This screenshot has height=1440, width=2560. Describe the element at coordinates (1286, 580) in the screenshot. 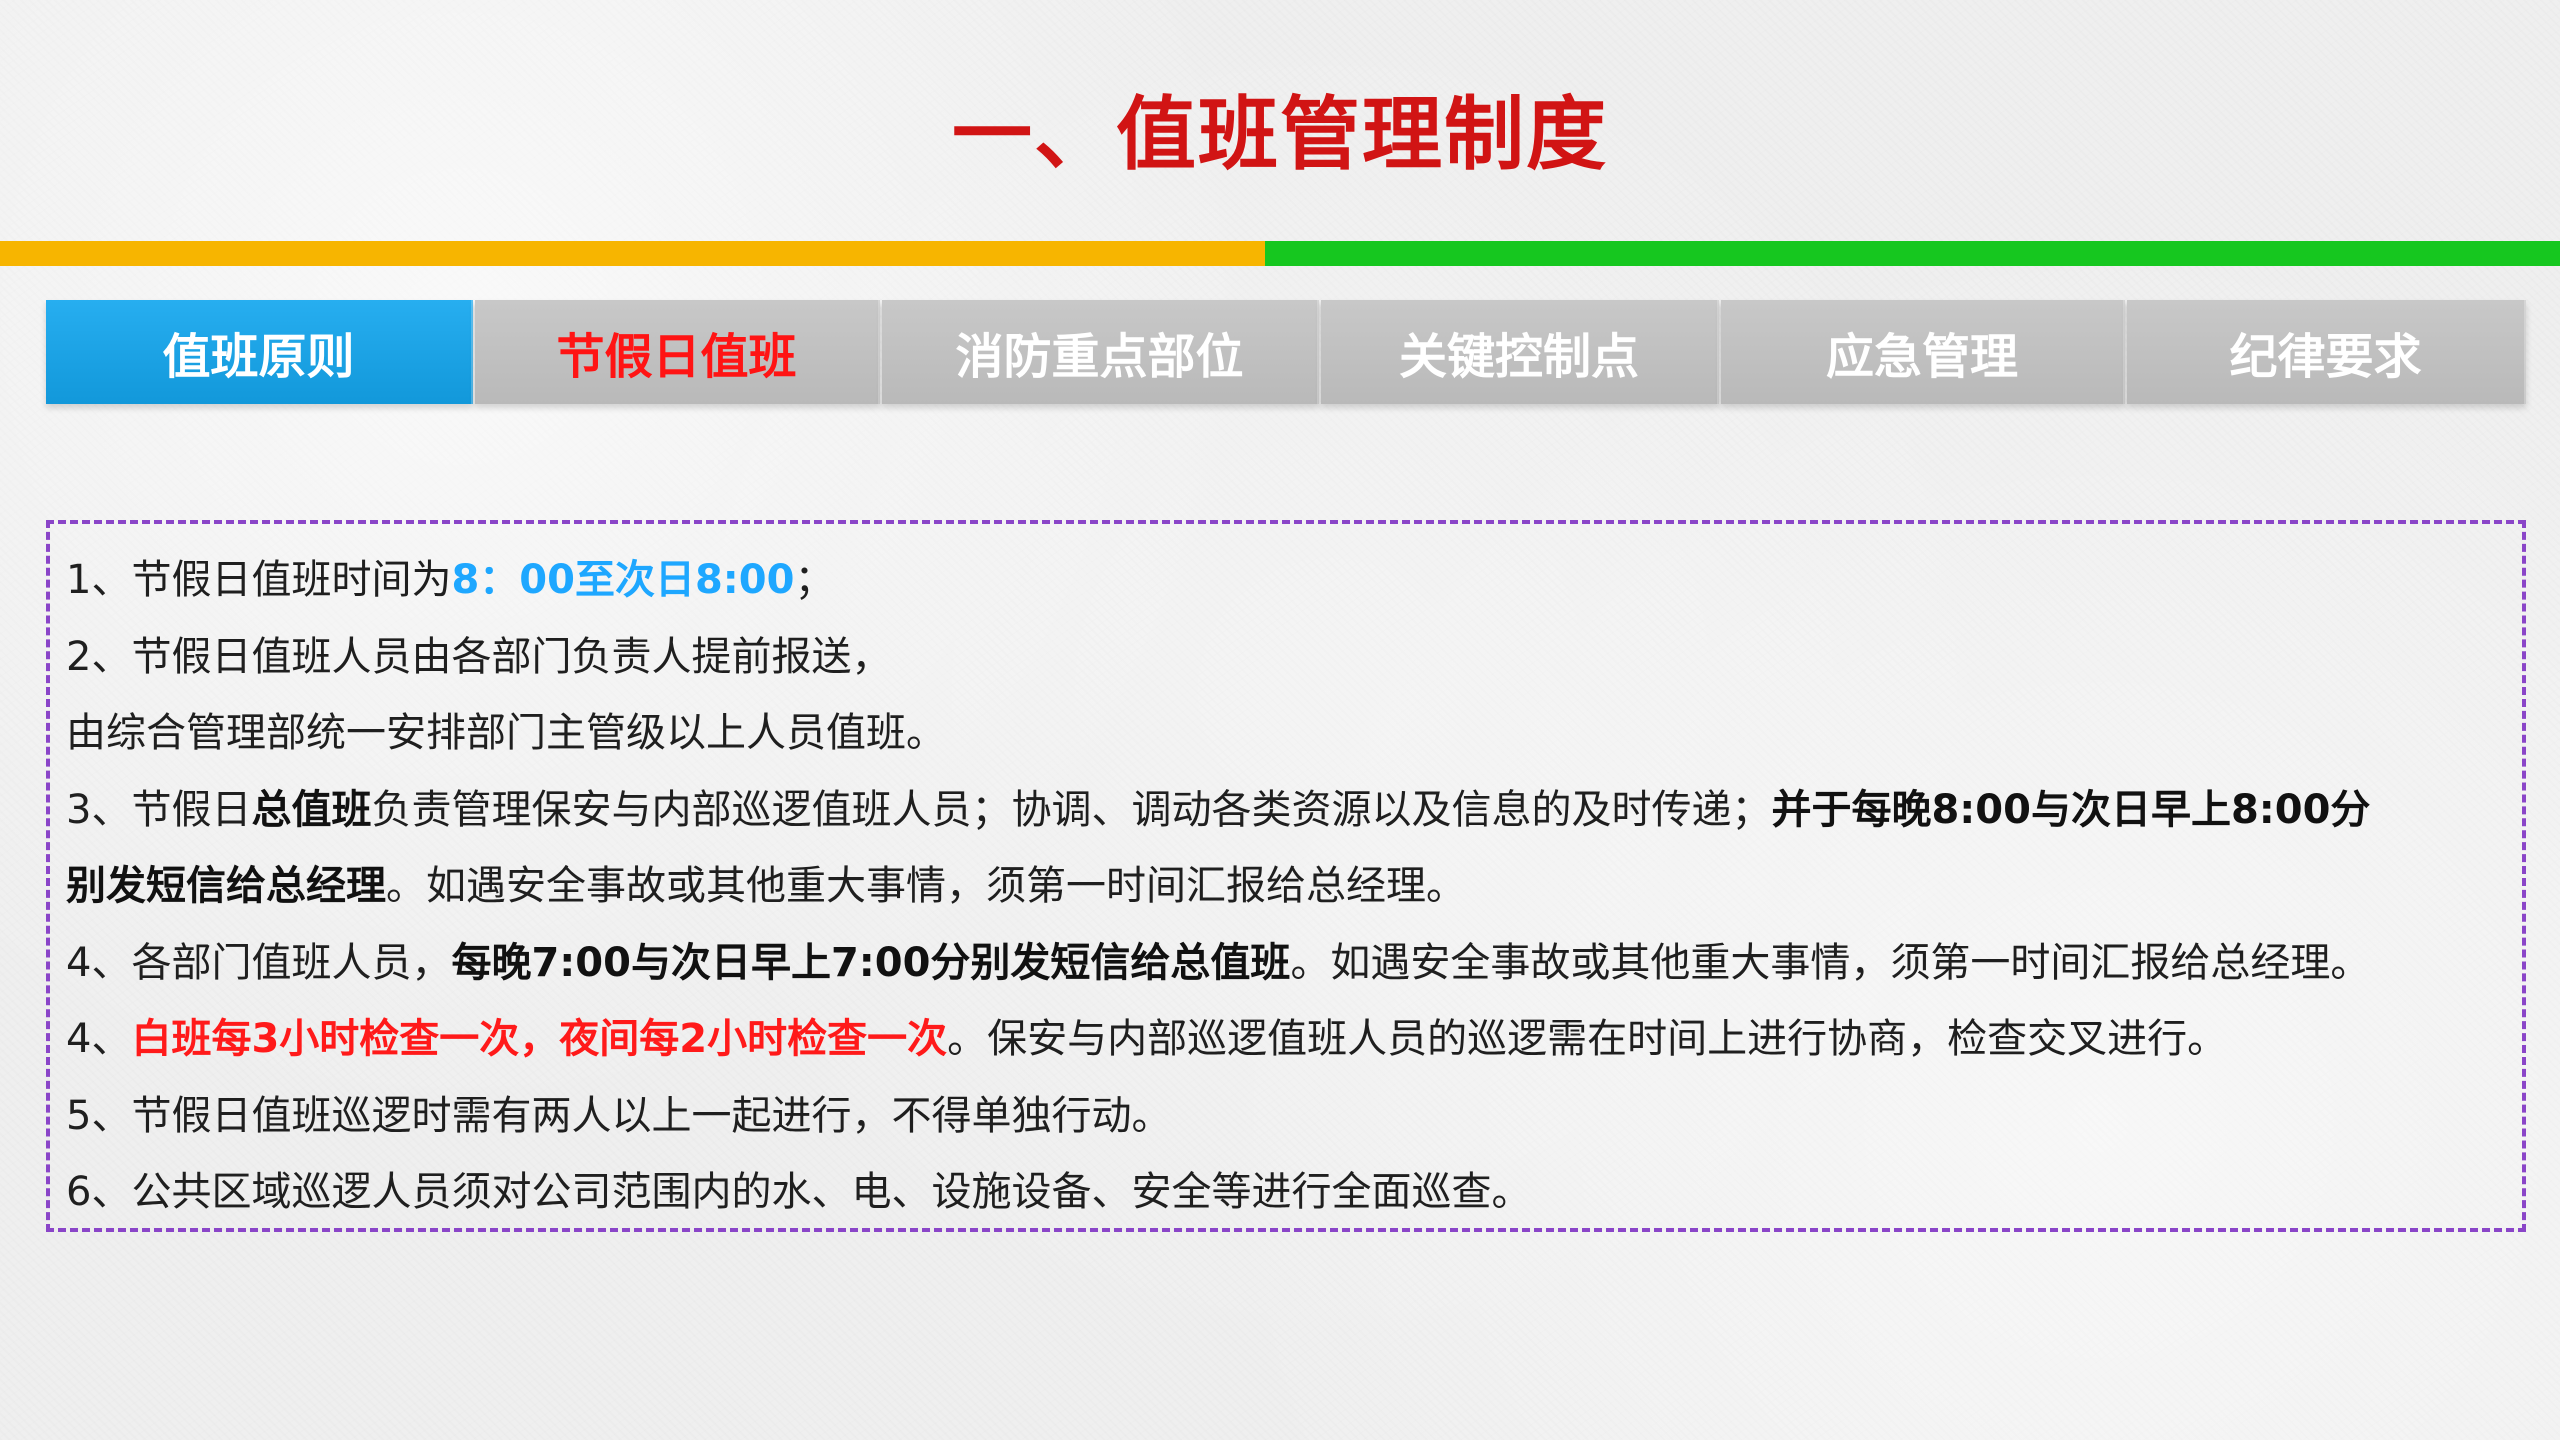

I see `content-line-1: 1、节假日值班时间为8：00至次日8:00；` at that location.